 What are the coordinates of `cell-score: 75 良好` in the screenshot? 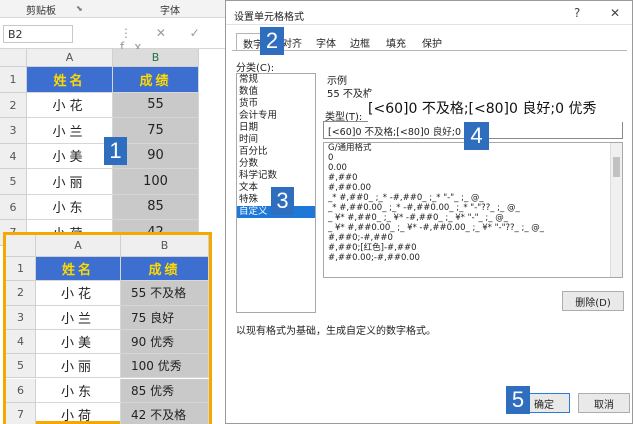 It's located at (165, 317).